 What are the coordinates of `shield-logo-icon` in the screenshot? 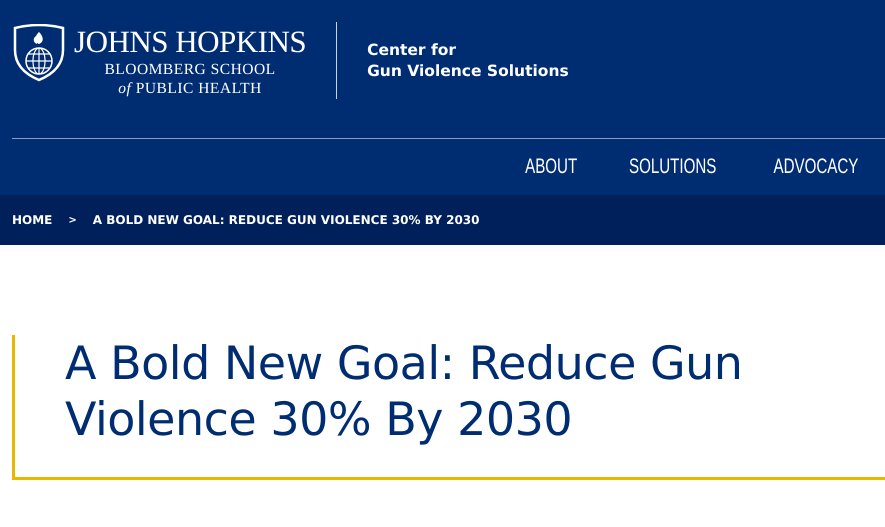 It's located at (39, 53).